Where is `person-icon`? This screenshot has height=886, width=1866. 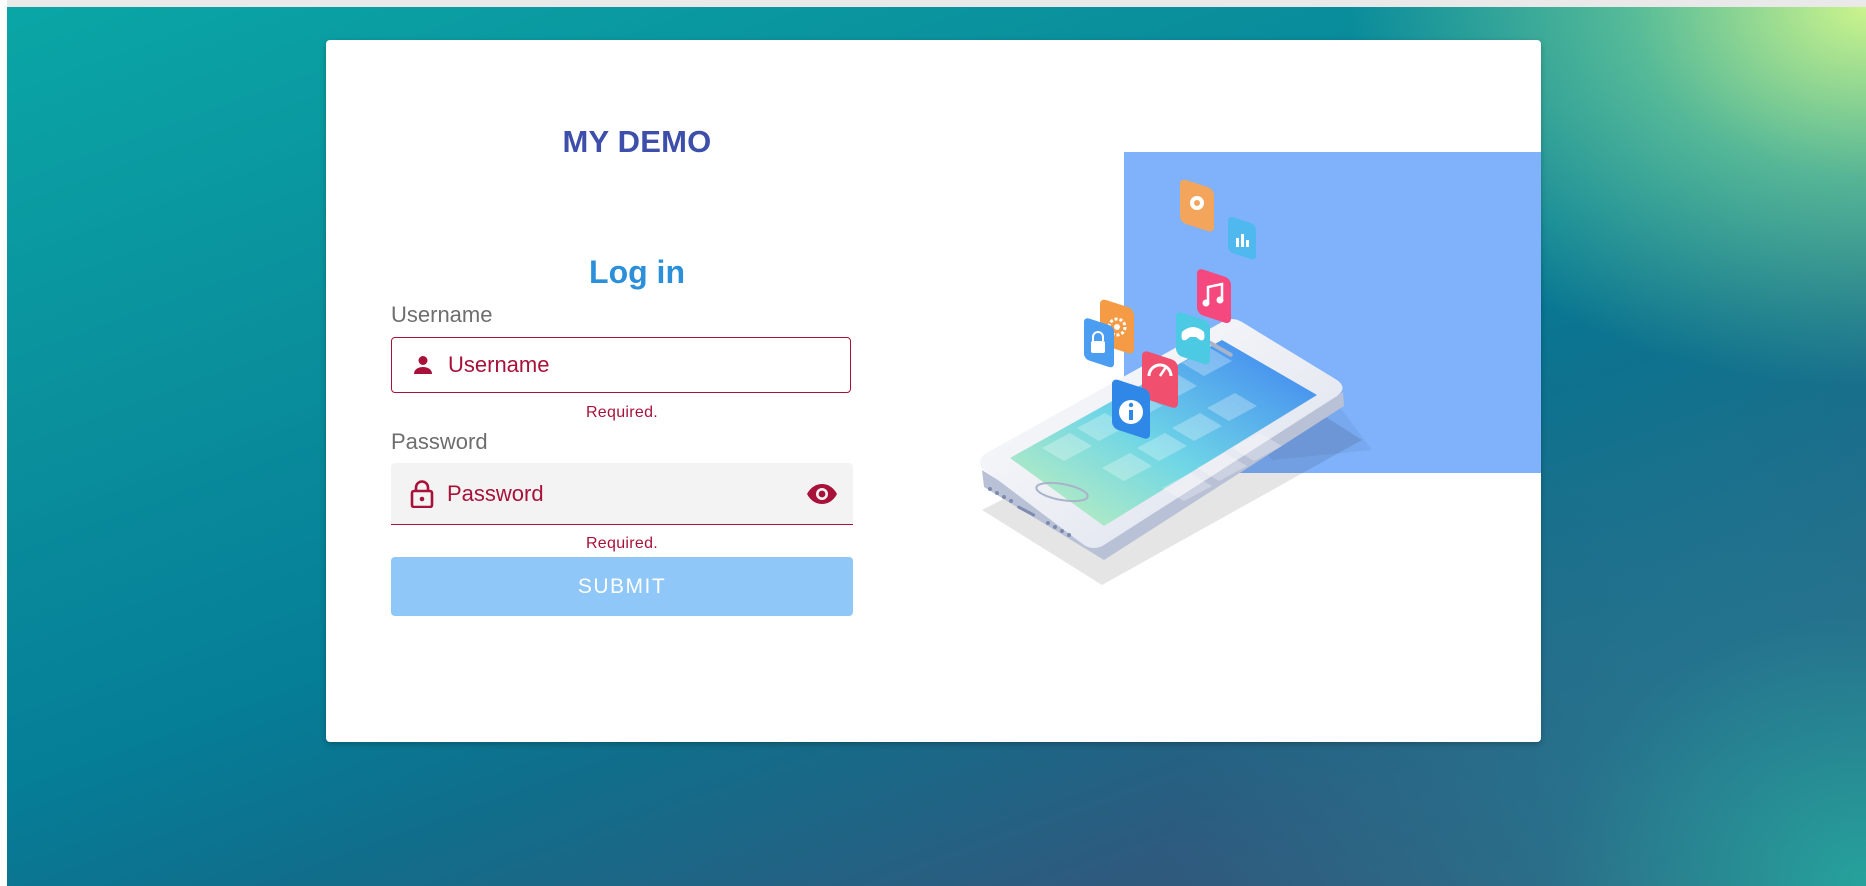
person-icon is located at coordinates (423, 365).